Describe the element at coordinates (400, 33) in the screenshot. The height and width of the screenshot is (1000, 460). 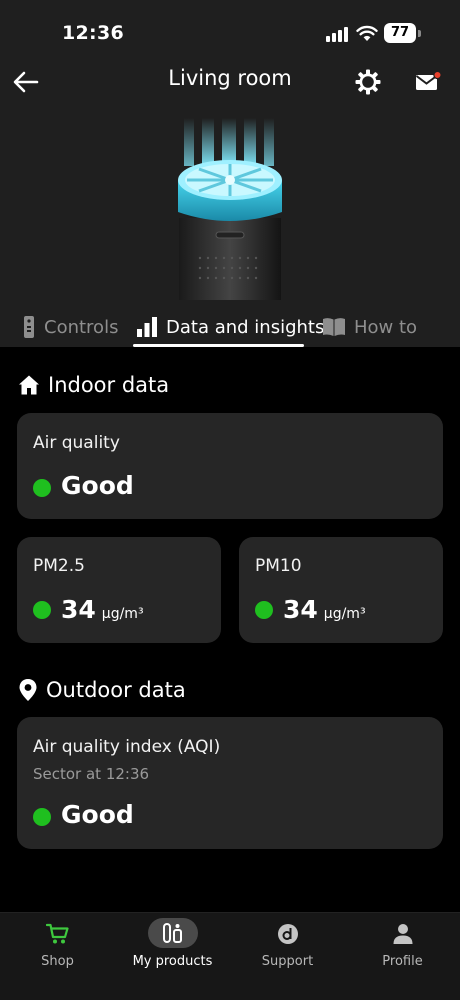
I see `battery-icon: 77` at that location.